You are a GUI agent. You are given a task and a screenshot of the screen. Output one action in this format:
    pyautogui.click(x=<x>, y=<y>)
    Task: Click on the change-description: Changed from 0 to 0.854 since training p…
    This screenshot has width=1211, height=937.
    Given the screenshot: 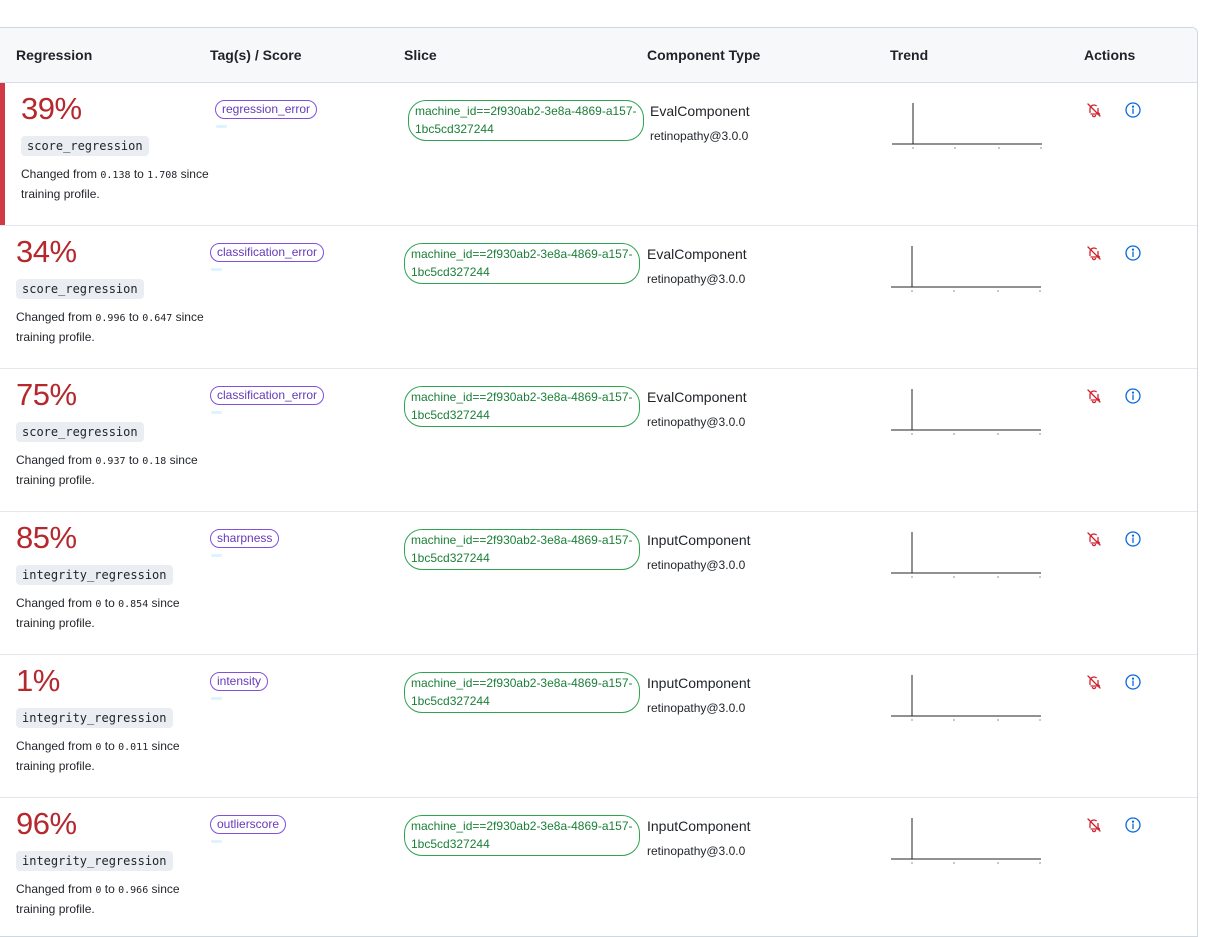 What is the action you would take?
    pyautogui.click(x=111, y=613)
    